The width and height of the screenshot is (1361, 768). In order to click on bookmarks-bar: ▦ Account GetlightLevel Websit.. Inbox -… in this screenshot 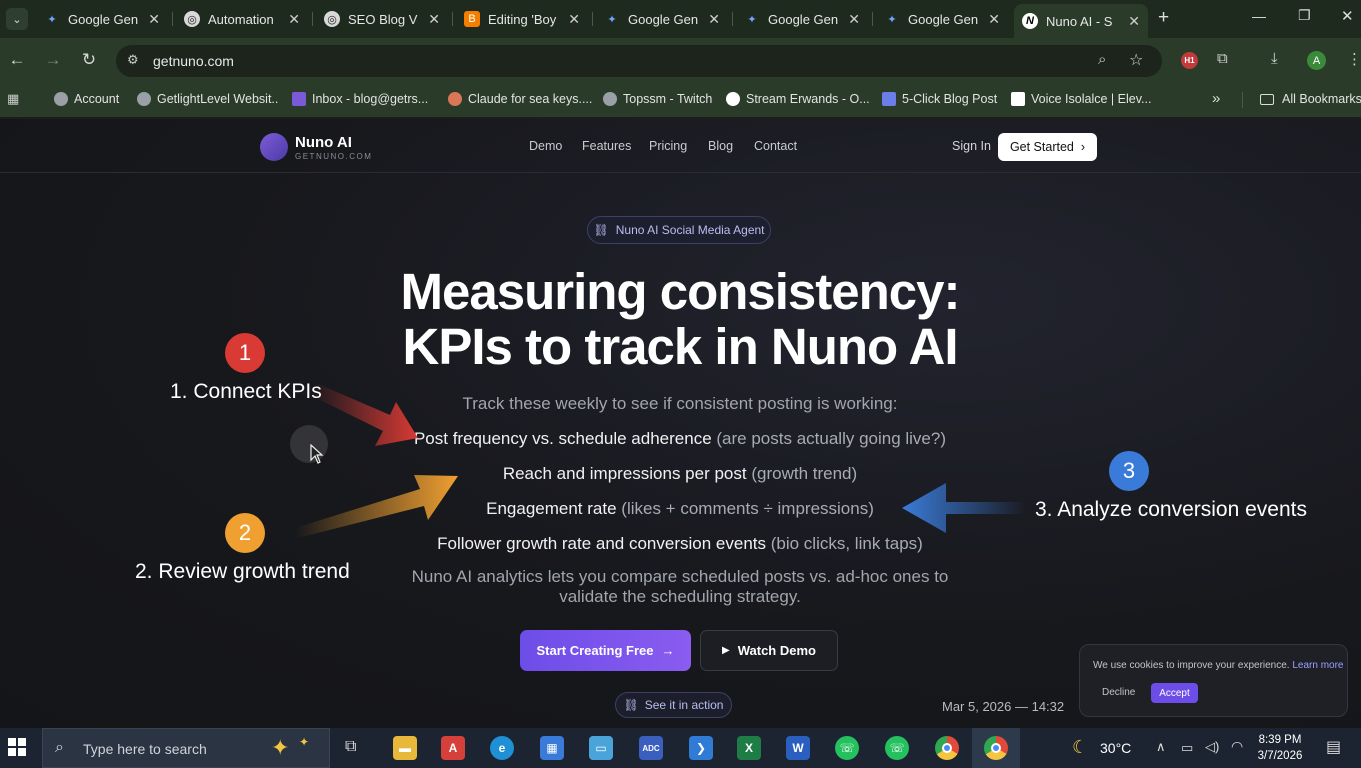, I will do `click(680, 100)`.